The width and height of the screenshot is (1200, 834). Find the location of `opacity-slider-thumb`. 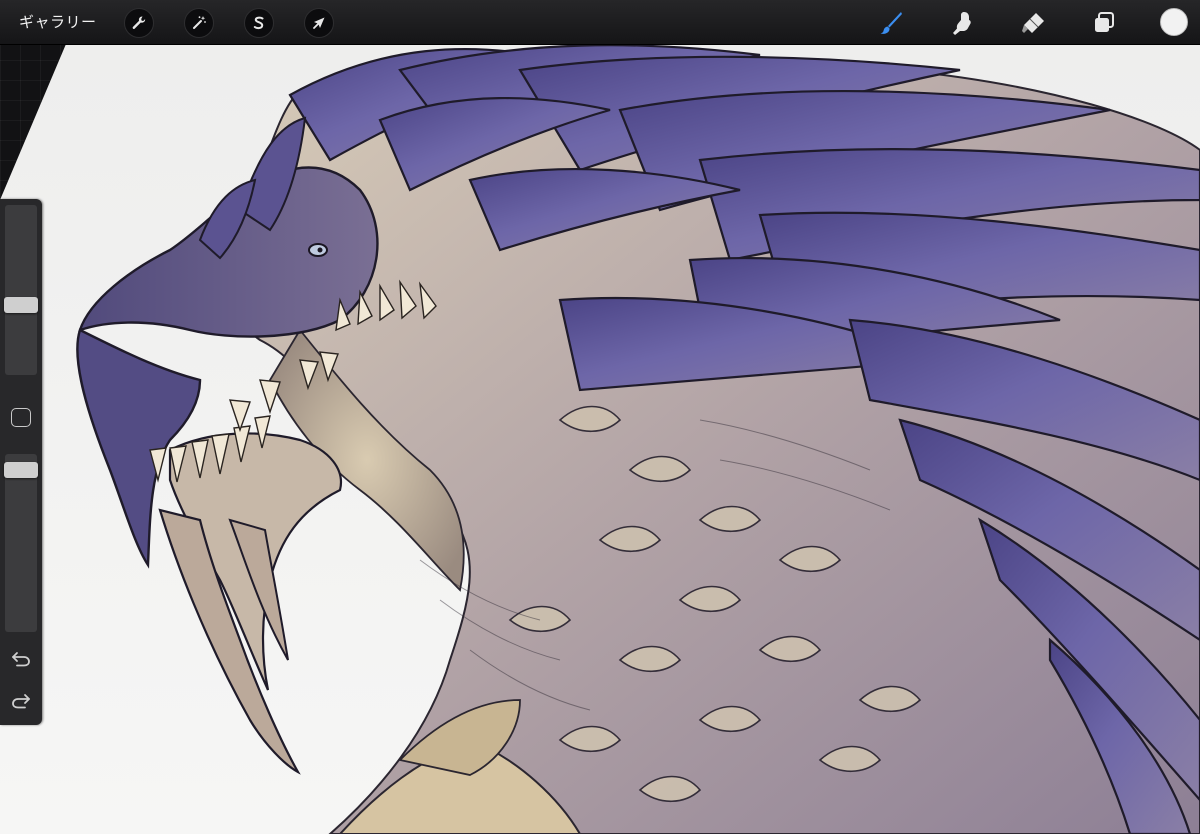

opacity-slider-thumb is located at coordinates (21, 470).